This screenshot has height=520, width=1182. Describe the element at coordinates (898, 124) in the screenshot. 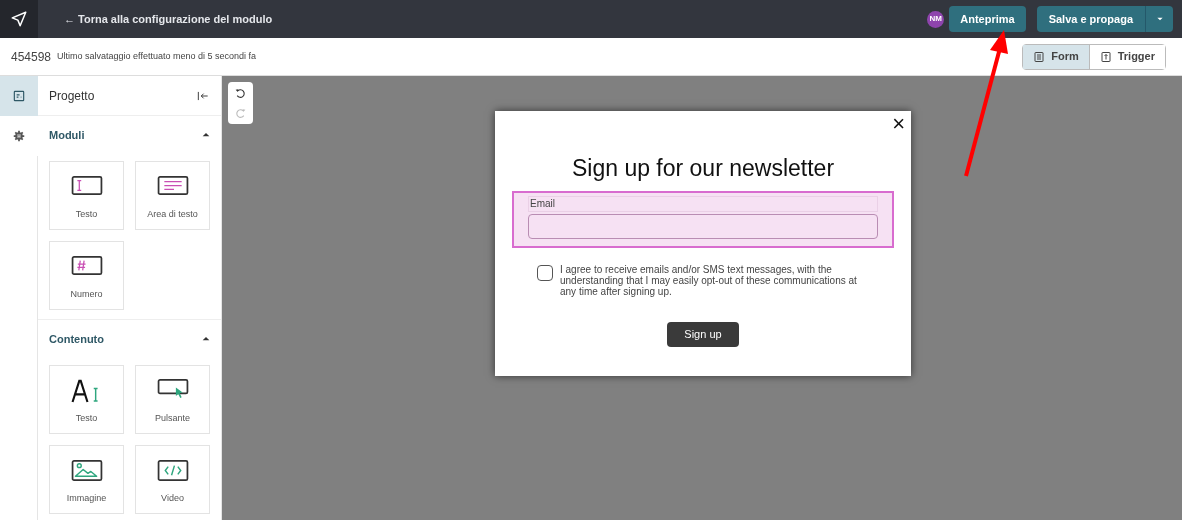

I see `close-button: ×` at that location.